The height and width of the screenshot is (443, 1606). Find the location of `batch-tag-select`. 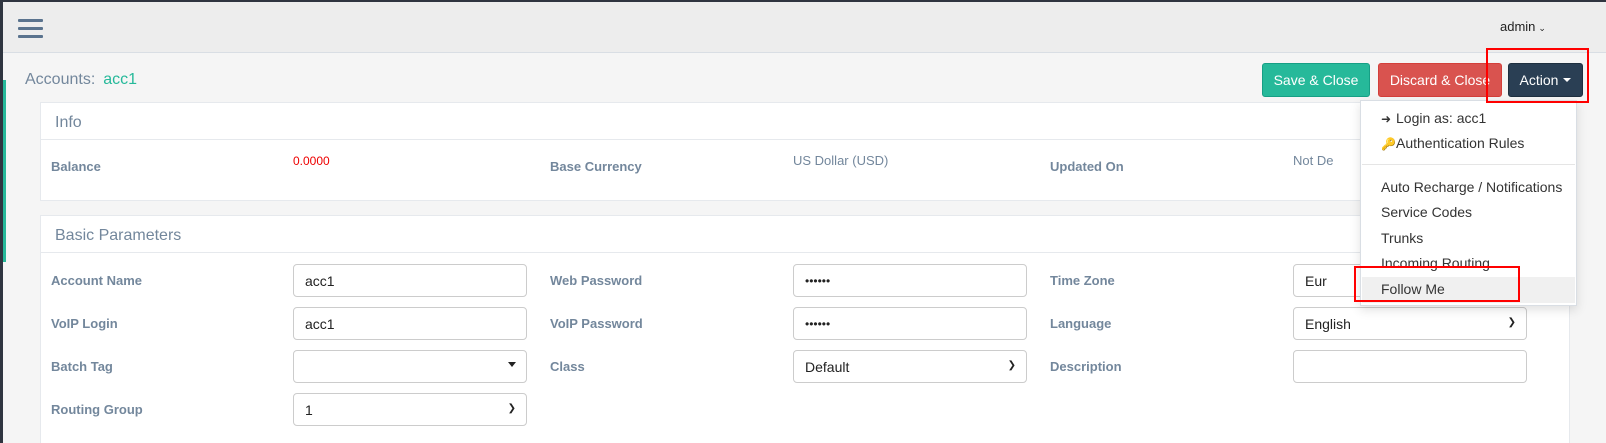

batch-tag-select is located at coordinates (410, 366).